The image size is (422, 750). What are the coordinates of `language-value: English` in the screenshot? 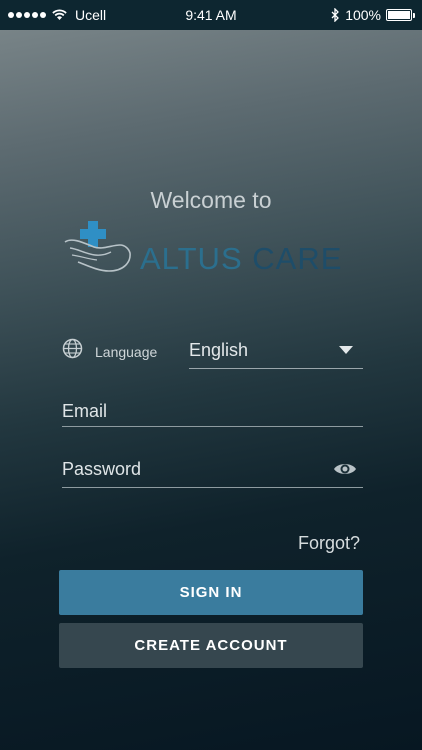 It's located at (219, 350).